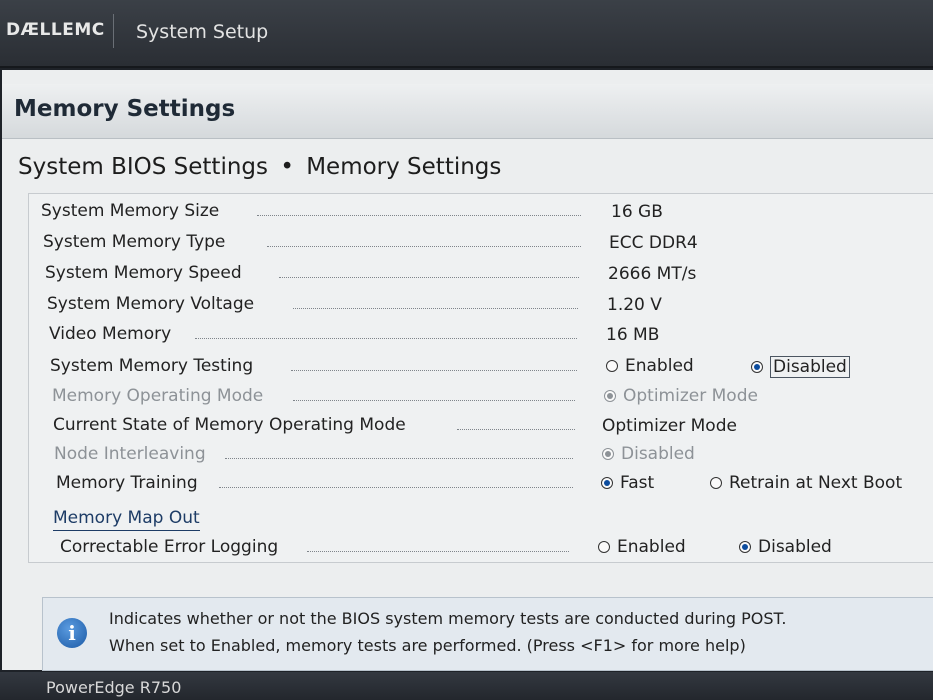 Image resolution: width=933 pixels, height=700 pixels. What do you see at coordinates (169, 547) in the screenshot?
I see `setting-label: Correctable Error Logging` at bounding box center [169, 547].